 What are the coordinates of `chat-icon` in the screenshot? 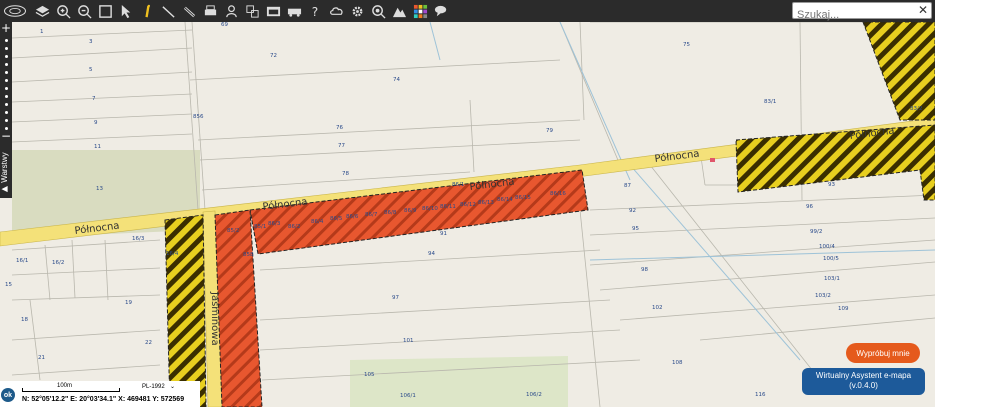 It's located at (441, 11).